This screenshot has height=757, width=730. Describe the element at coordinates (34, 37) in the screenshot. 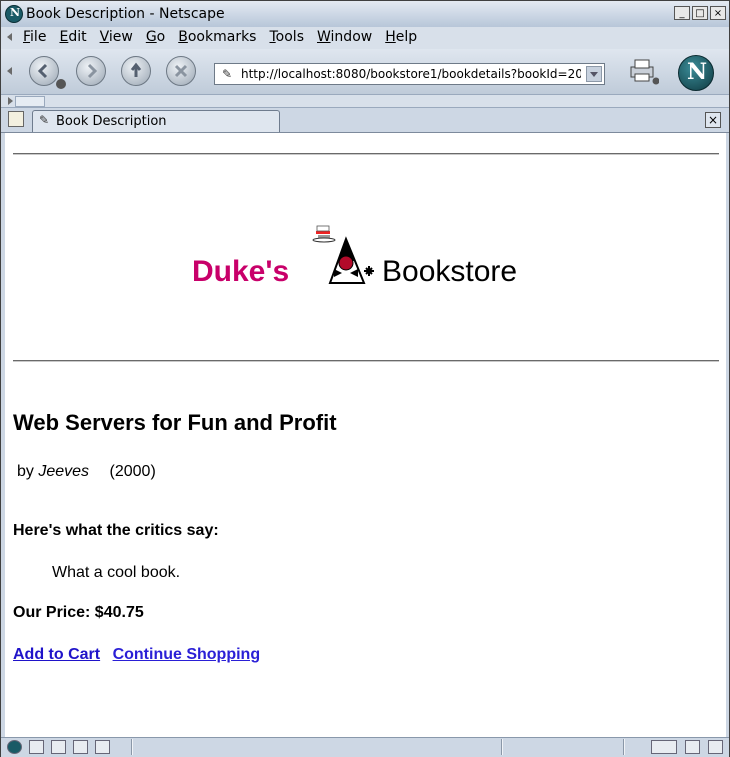

I see `menu-file: File` at that location.